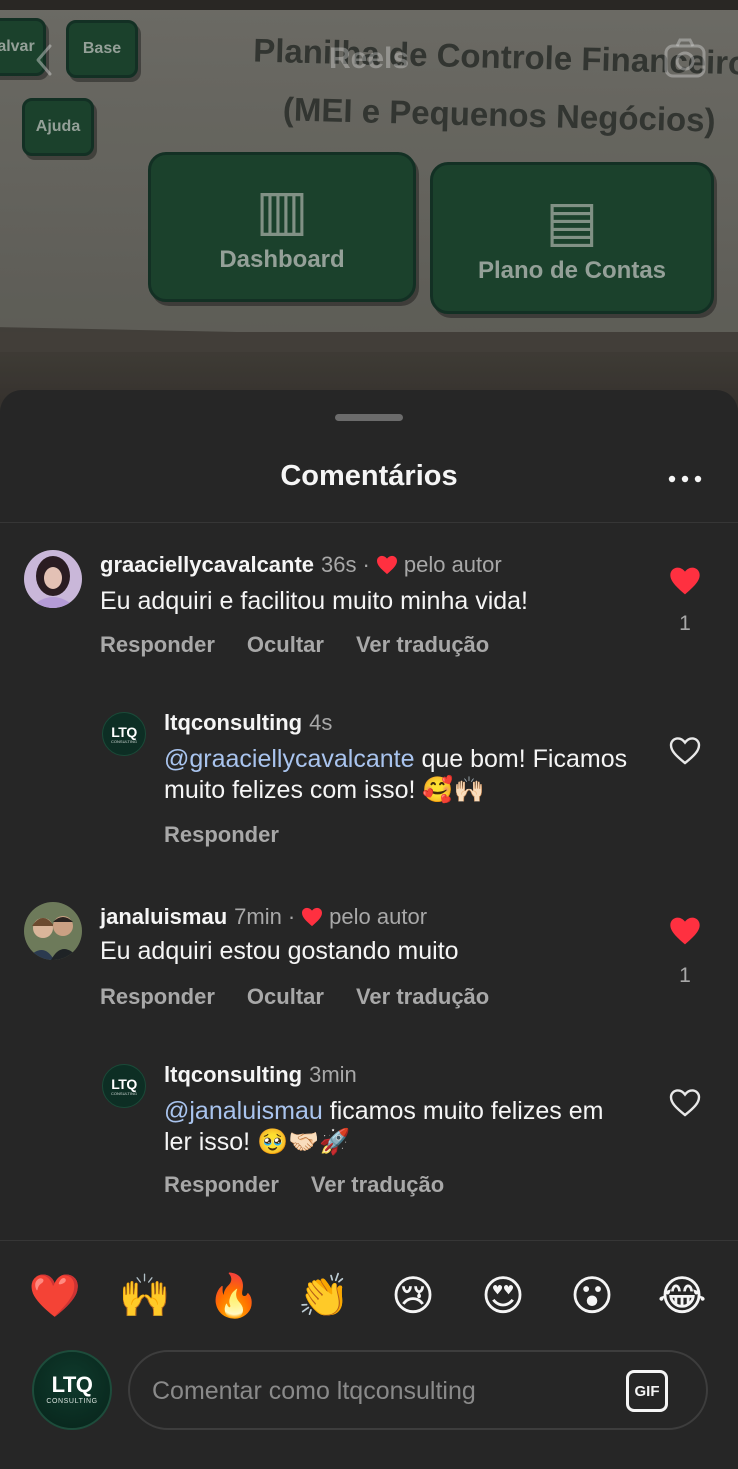 This screenshot has height=1469, width=738. What do you see at coordinates (413, 1296) in the screenshot?
I see `crying-emoji-icon: 😢` at bounding box center [413, 1296].